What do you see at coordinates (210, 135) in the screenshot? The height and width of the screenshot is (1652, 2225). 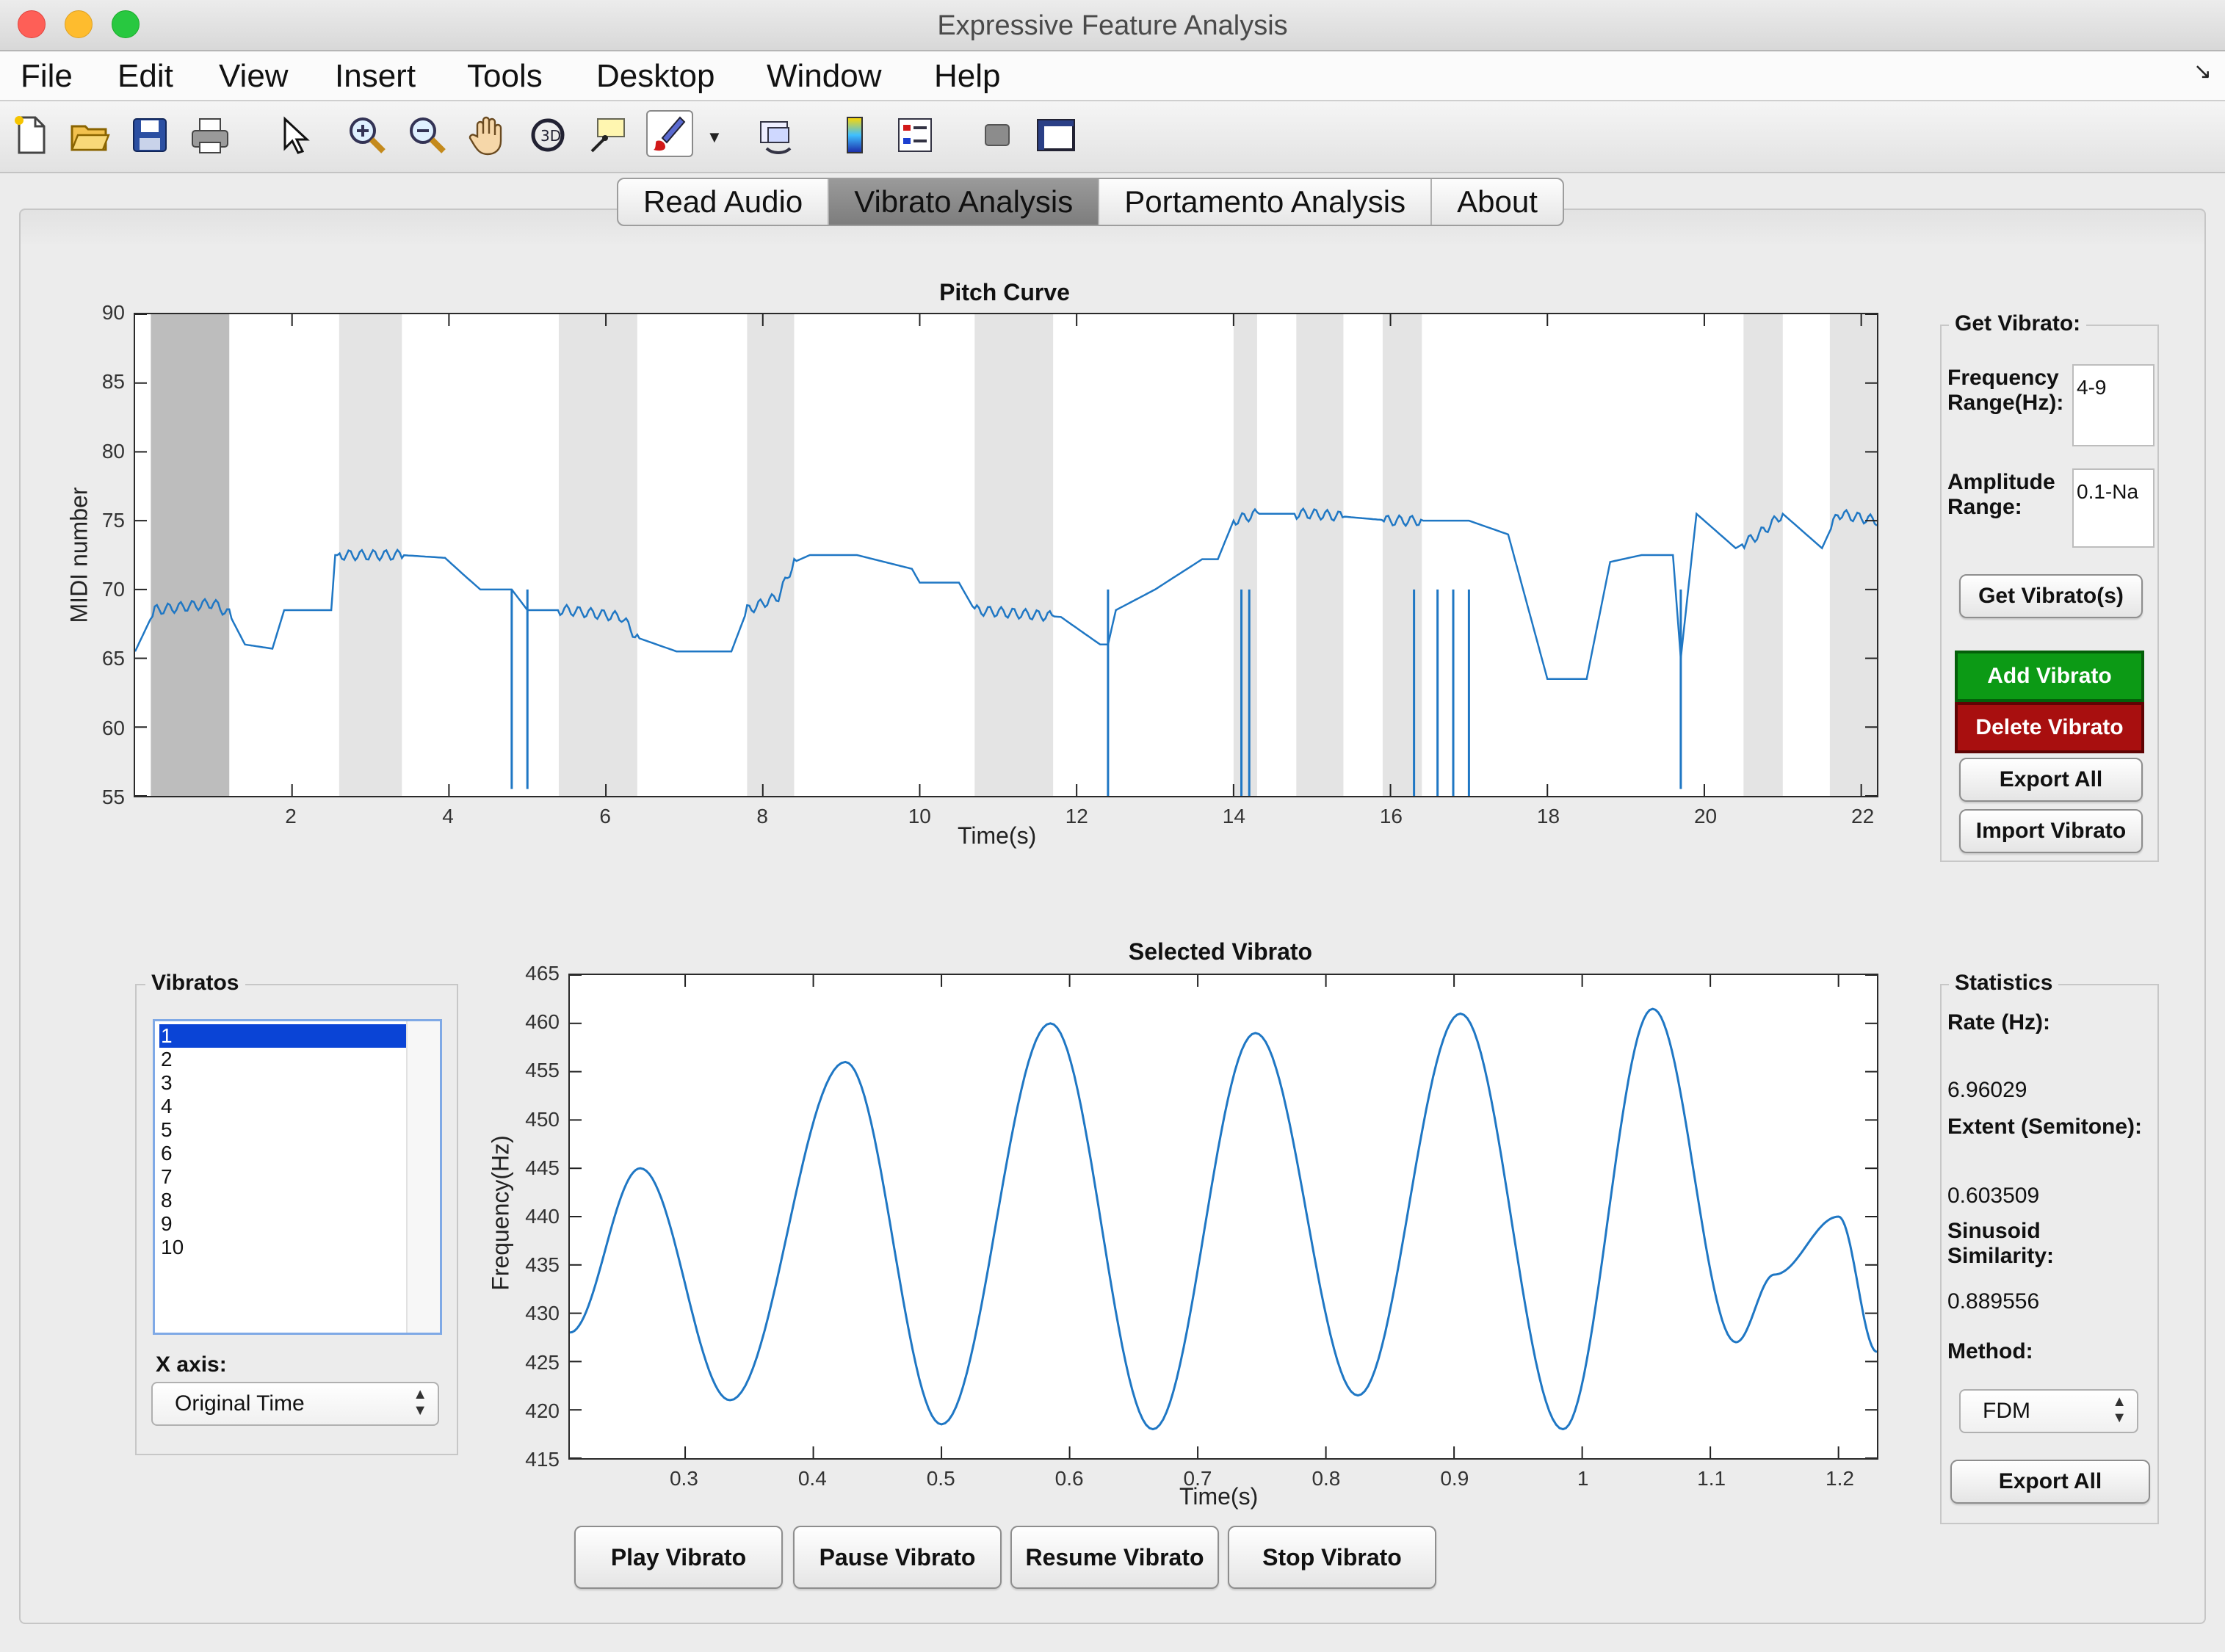 I see `print-icon` at bounding box center [210, 135].